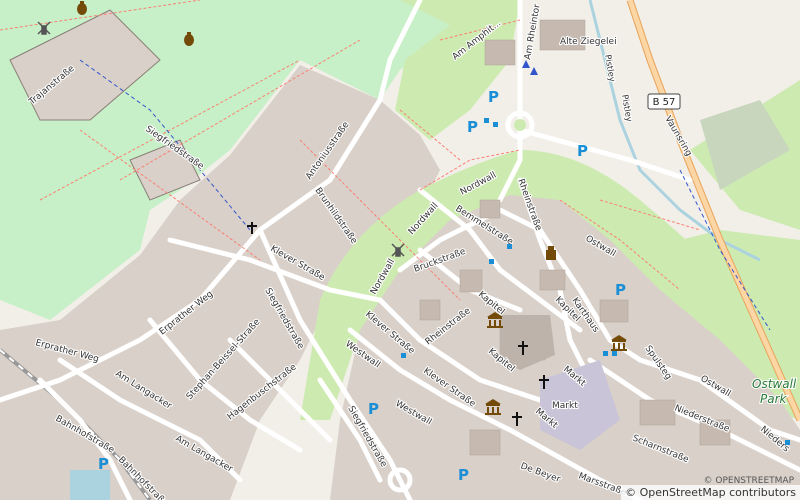 The width and height of the screenshot is (800, 500). I want to click on road-shield-b57: B 57, so click(664, 101).